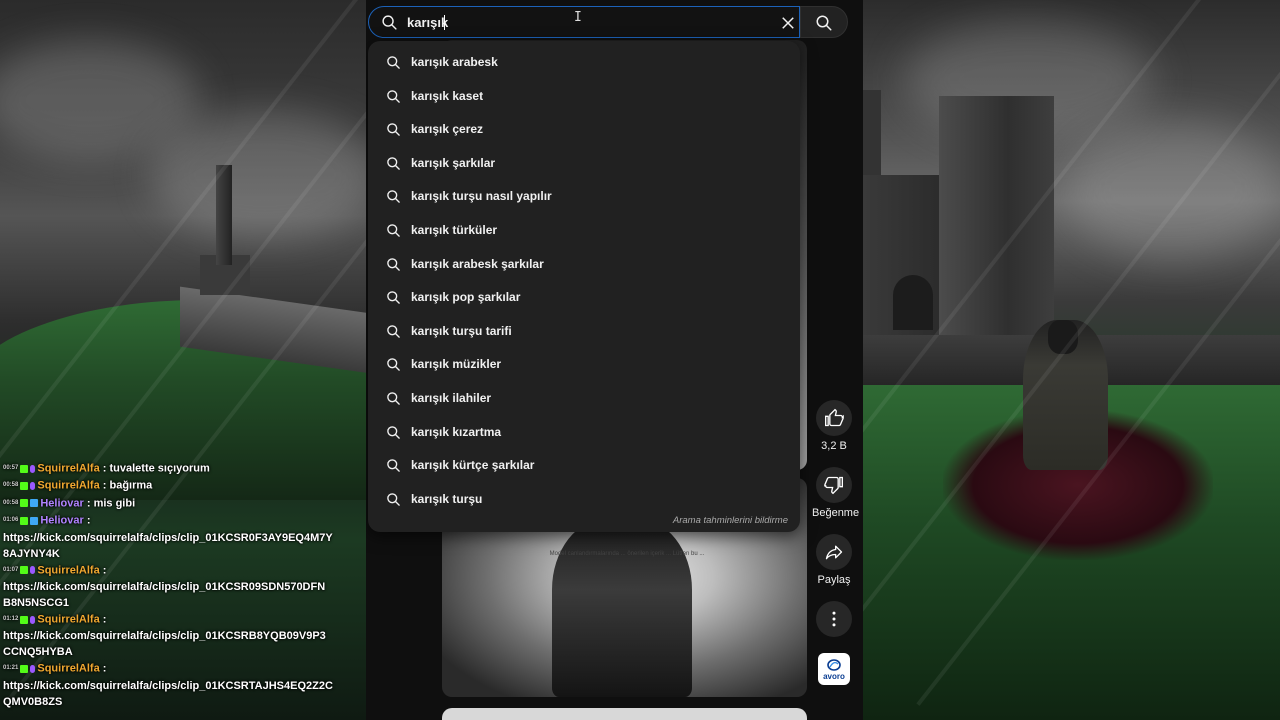 This screenshot has width=1280, height=720. Describe the element at coordinates (584, 130) in the screenshot. I see `suggestion-item: karışık çerez` at that location.